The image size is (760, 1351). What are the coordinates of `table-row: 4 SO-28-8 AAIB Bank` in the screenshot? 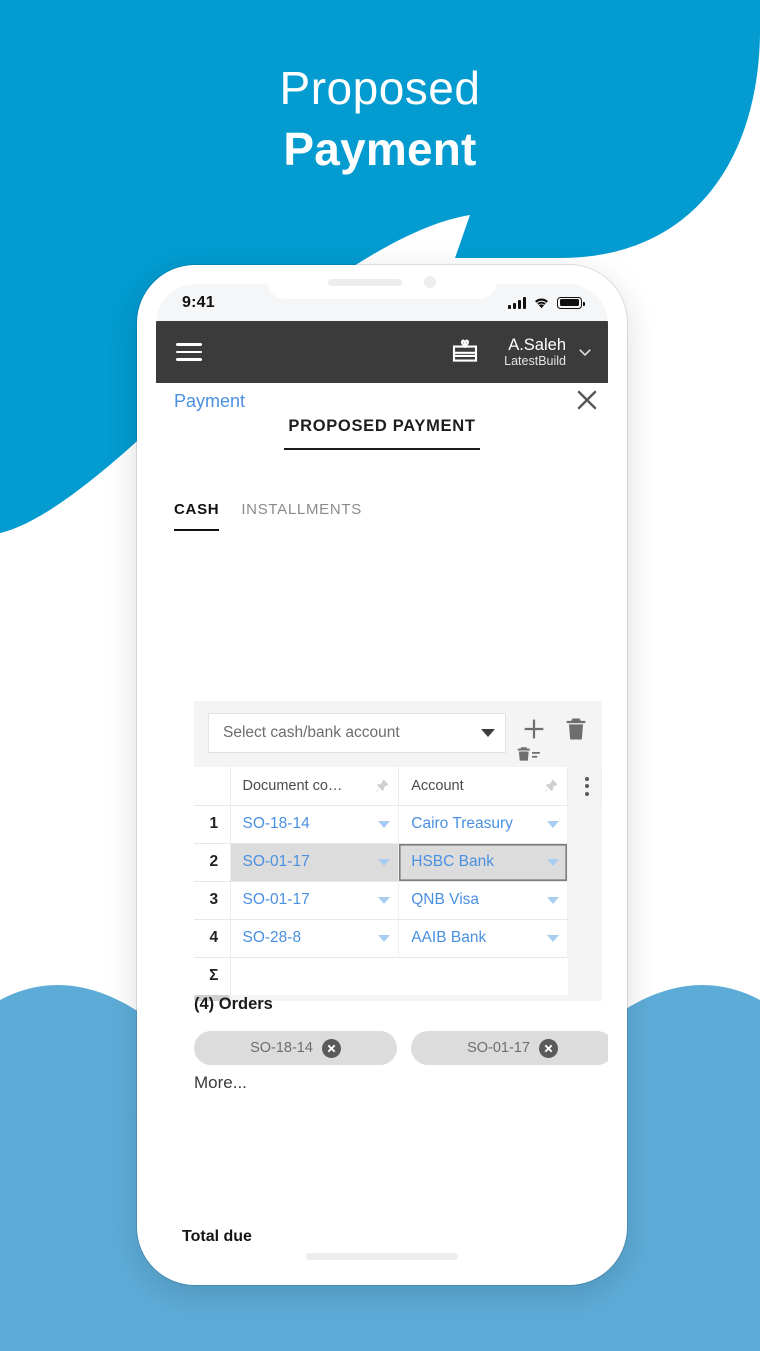 It's located at (398, 938).